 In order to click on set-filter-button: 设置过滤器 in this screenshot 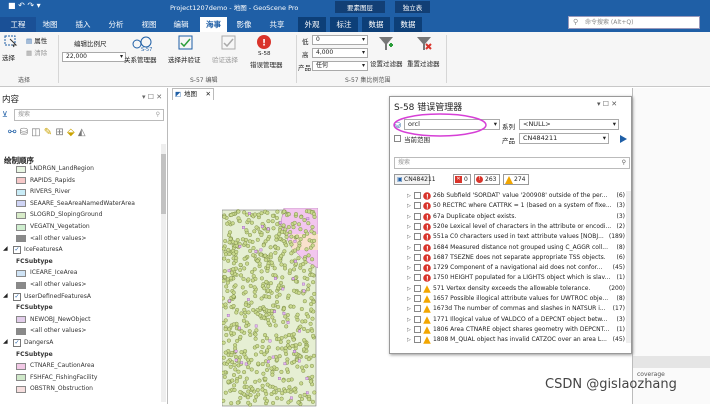, I will do `click(386, 63)`.